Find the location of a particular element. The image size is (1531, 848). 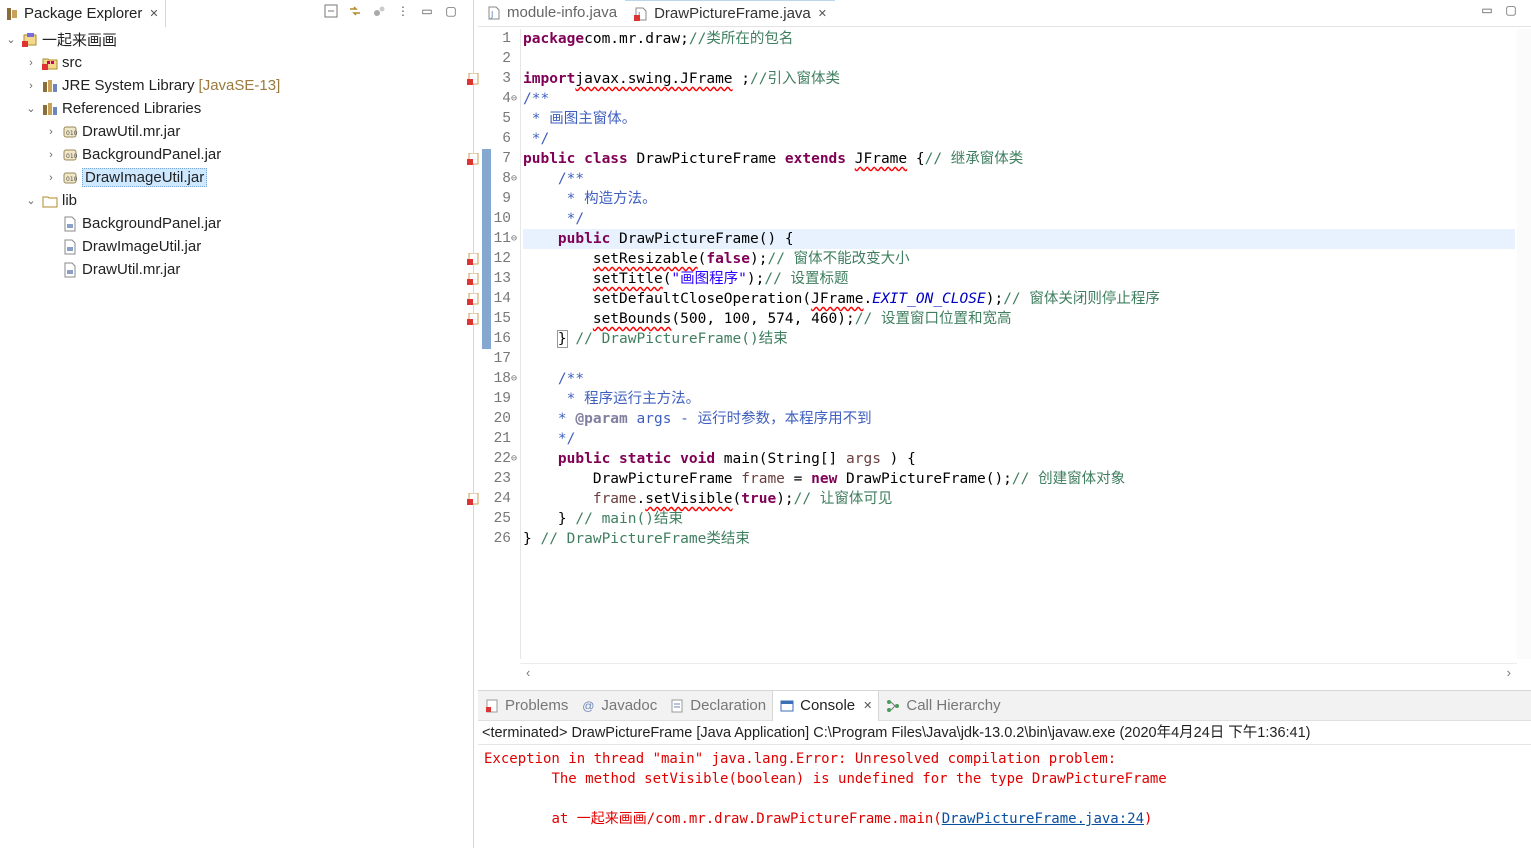

svg-text: 010 is located at coordinates (72, 179).